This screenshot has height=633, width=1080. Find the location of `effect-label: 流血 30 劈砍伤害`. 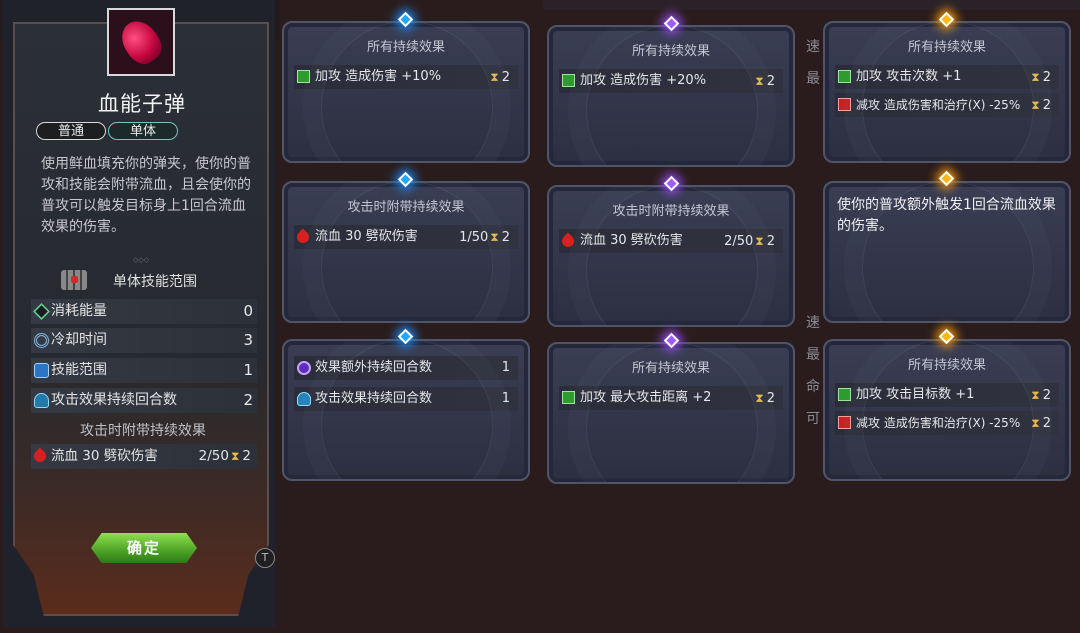

effect-label: 流血 30 劈砍伤害 is located at coordinates (104, 456).